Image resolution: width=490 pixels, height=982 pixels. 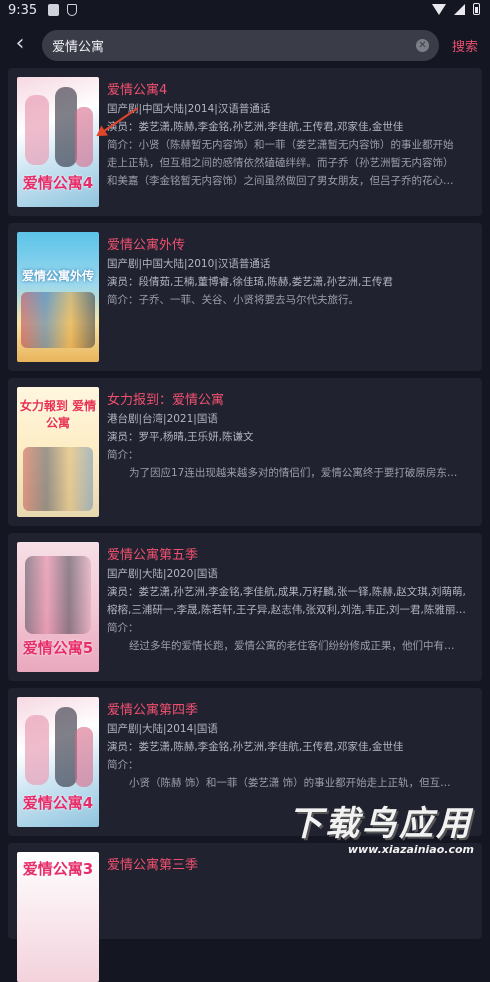 I want to click on result-desc-line-2: 走上正轨，但互相之间的感情依然磕磕绊绊。而子乔（孙艺洲暂无内容饰）, so click(x=280, y=163).